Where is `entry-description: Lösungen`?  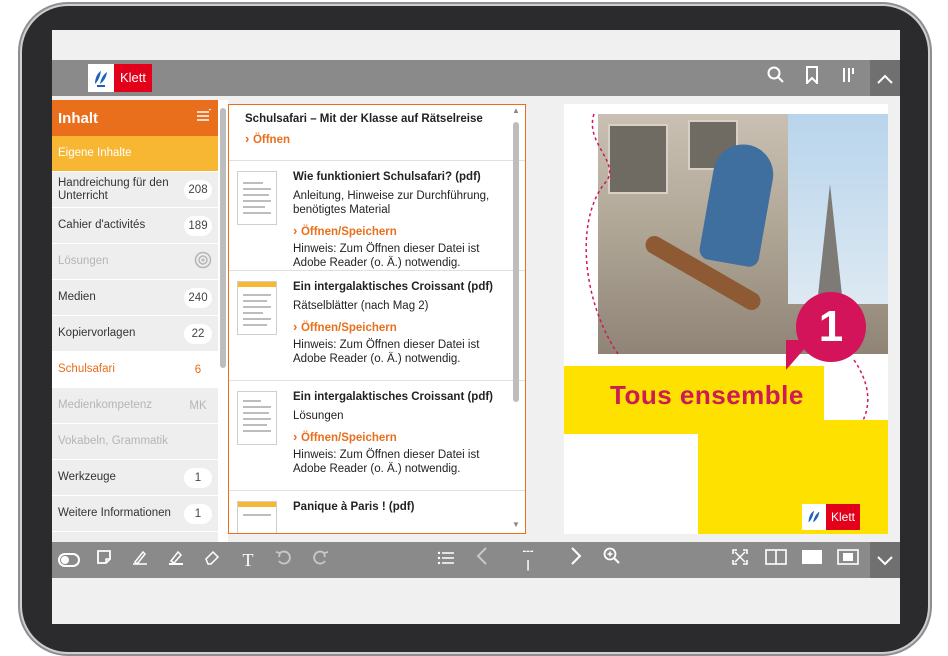
entry-description: Lösungen is located at coordinates (318, 416).